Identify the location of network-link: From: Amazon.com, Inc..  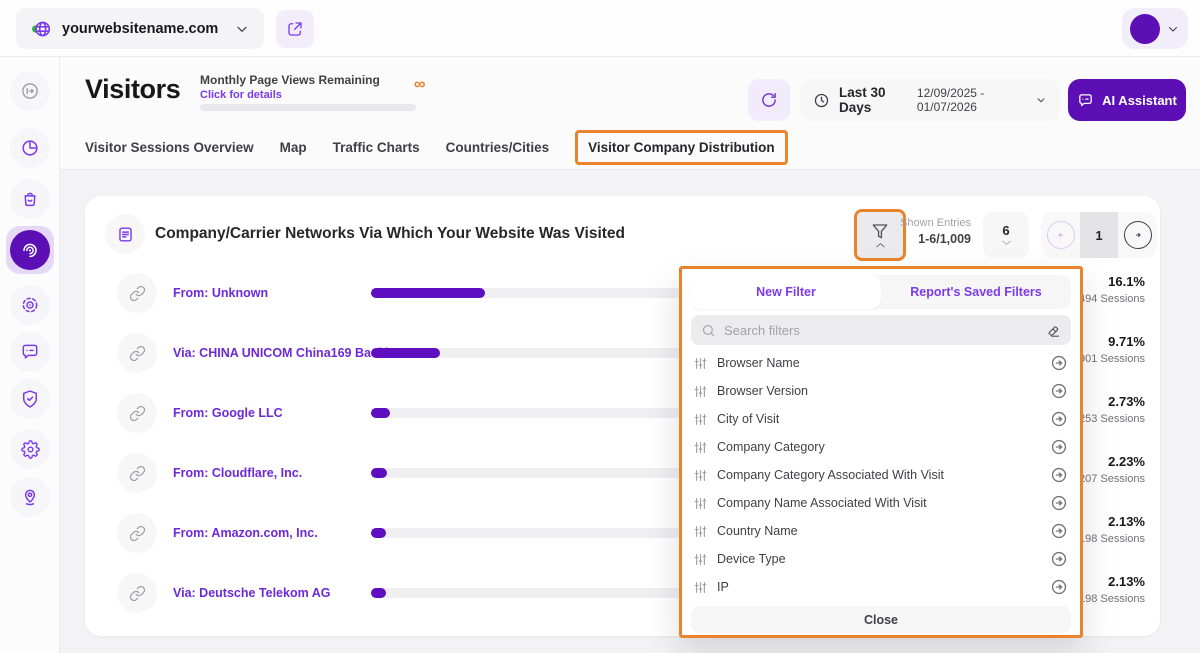
(245, 533).